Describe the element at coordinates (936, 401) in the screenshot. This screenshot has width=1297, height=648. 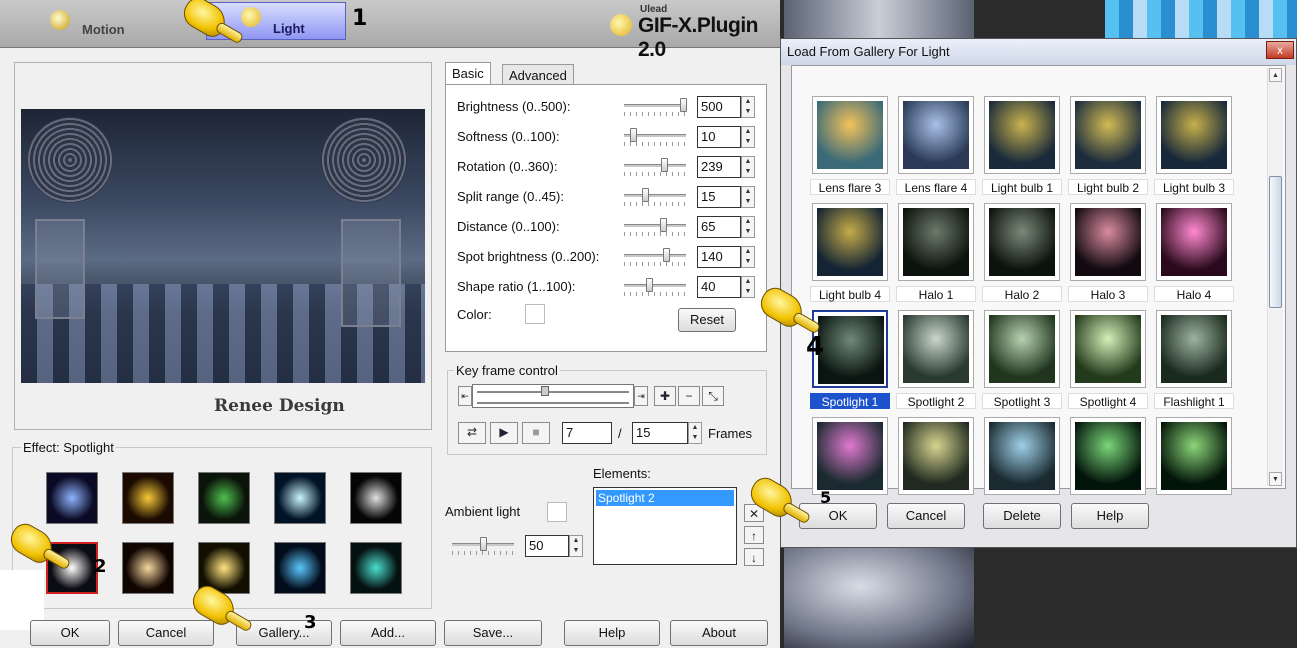
I see `gallery-item-label: Spotlight 2` at that location.